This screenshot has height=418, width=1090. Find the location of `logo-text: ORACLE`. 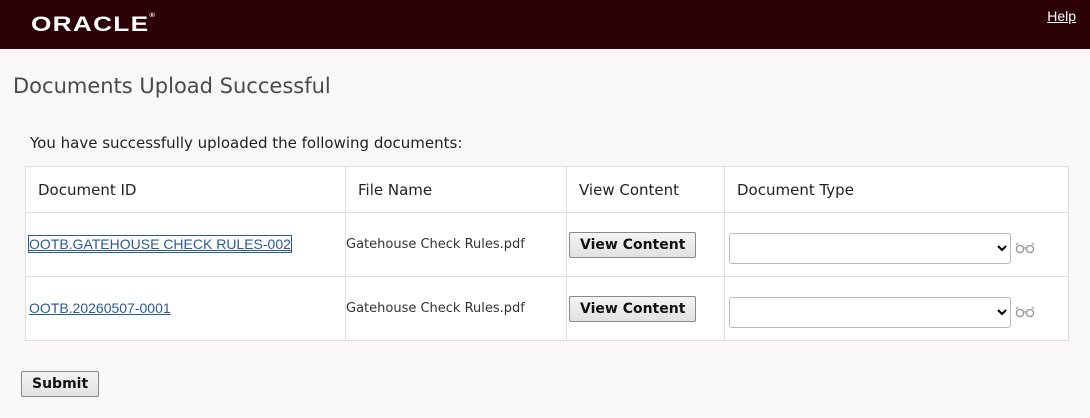

logo-text: ORACLE is located at coordinates (90, 24).